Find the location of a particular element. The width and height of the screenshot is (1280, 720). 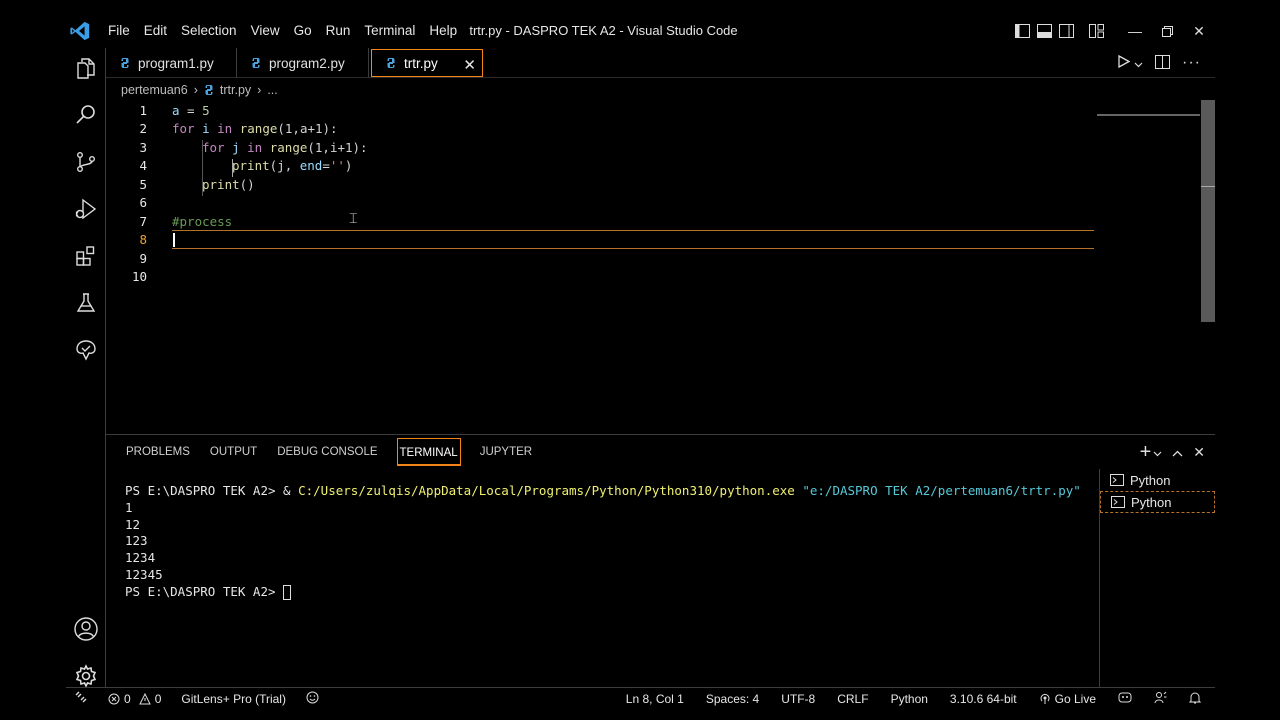

tab-label: program1.py is located at coordinates (176, 63).